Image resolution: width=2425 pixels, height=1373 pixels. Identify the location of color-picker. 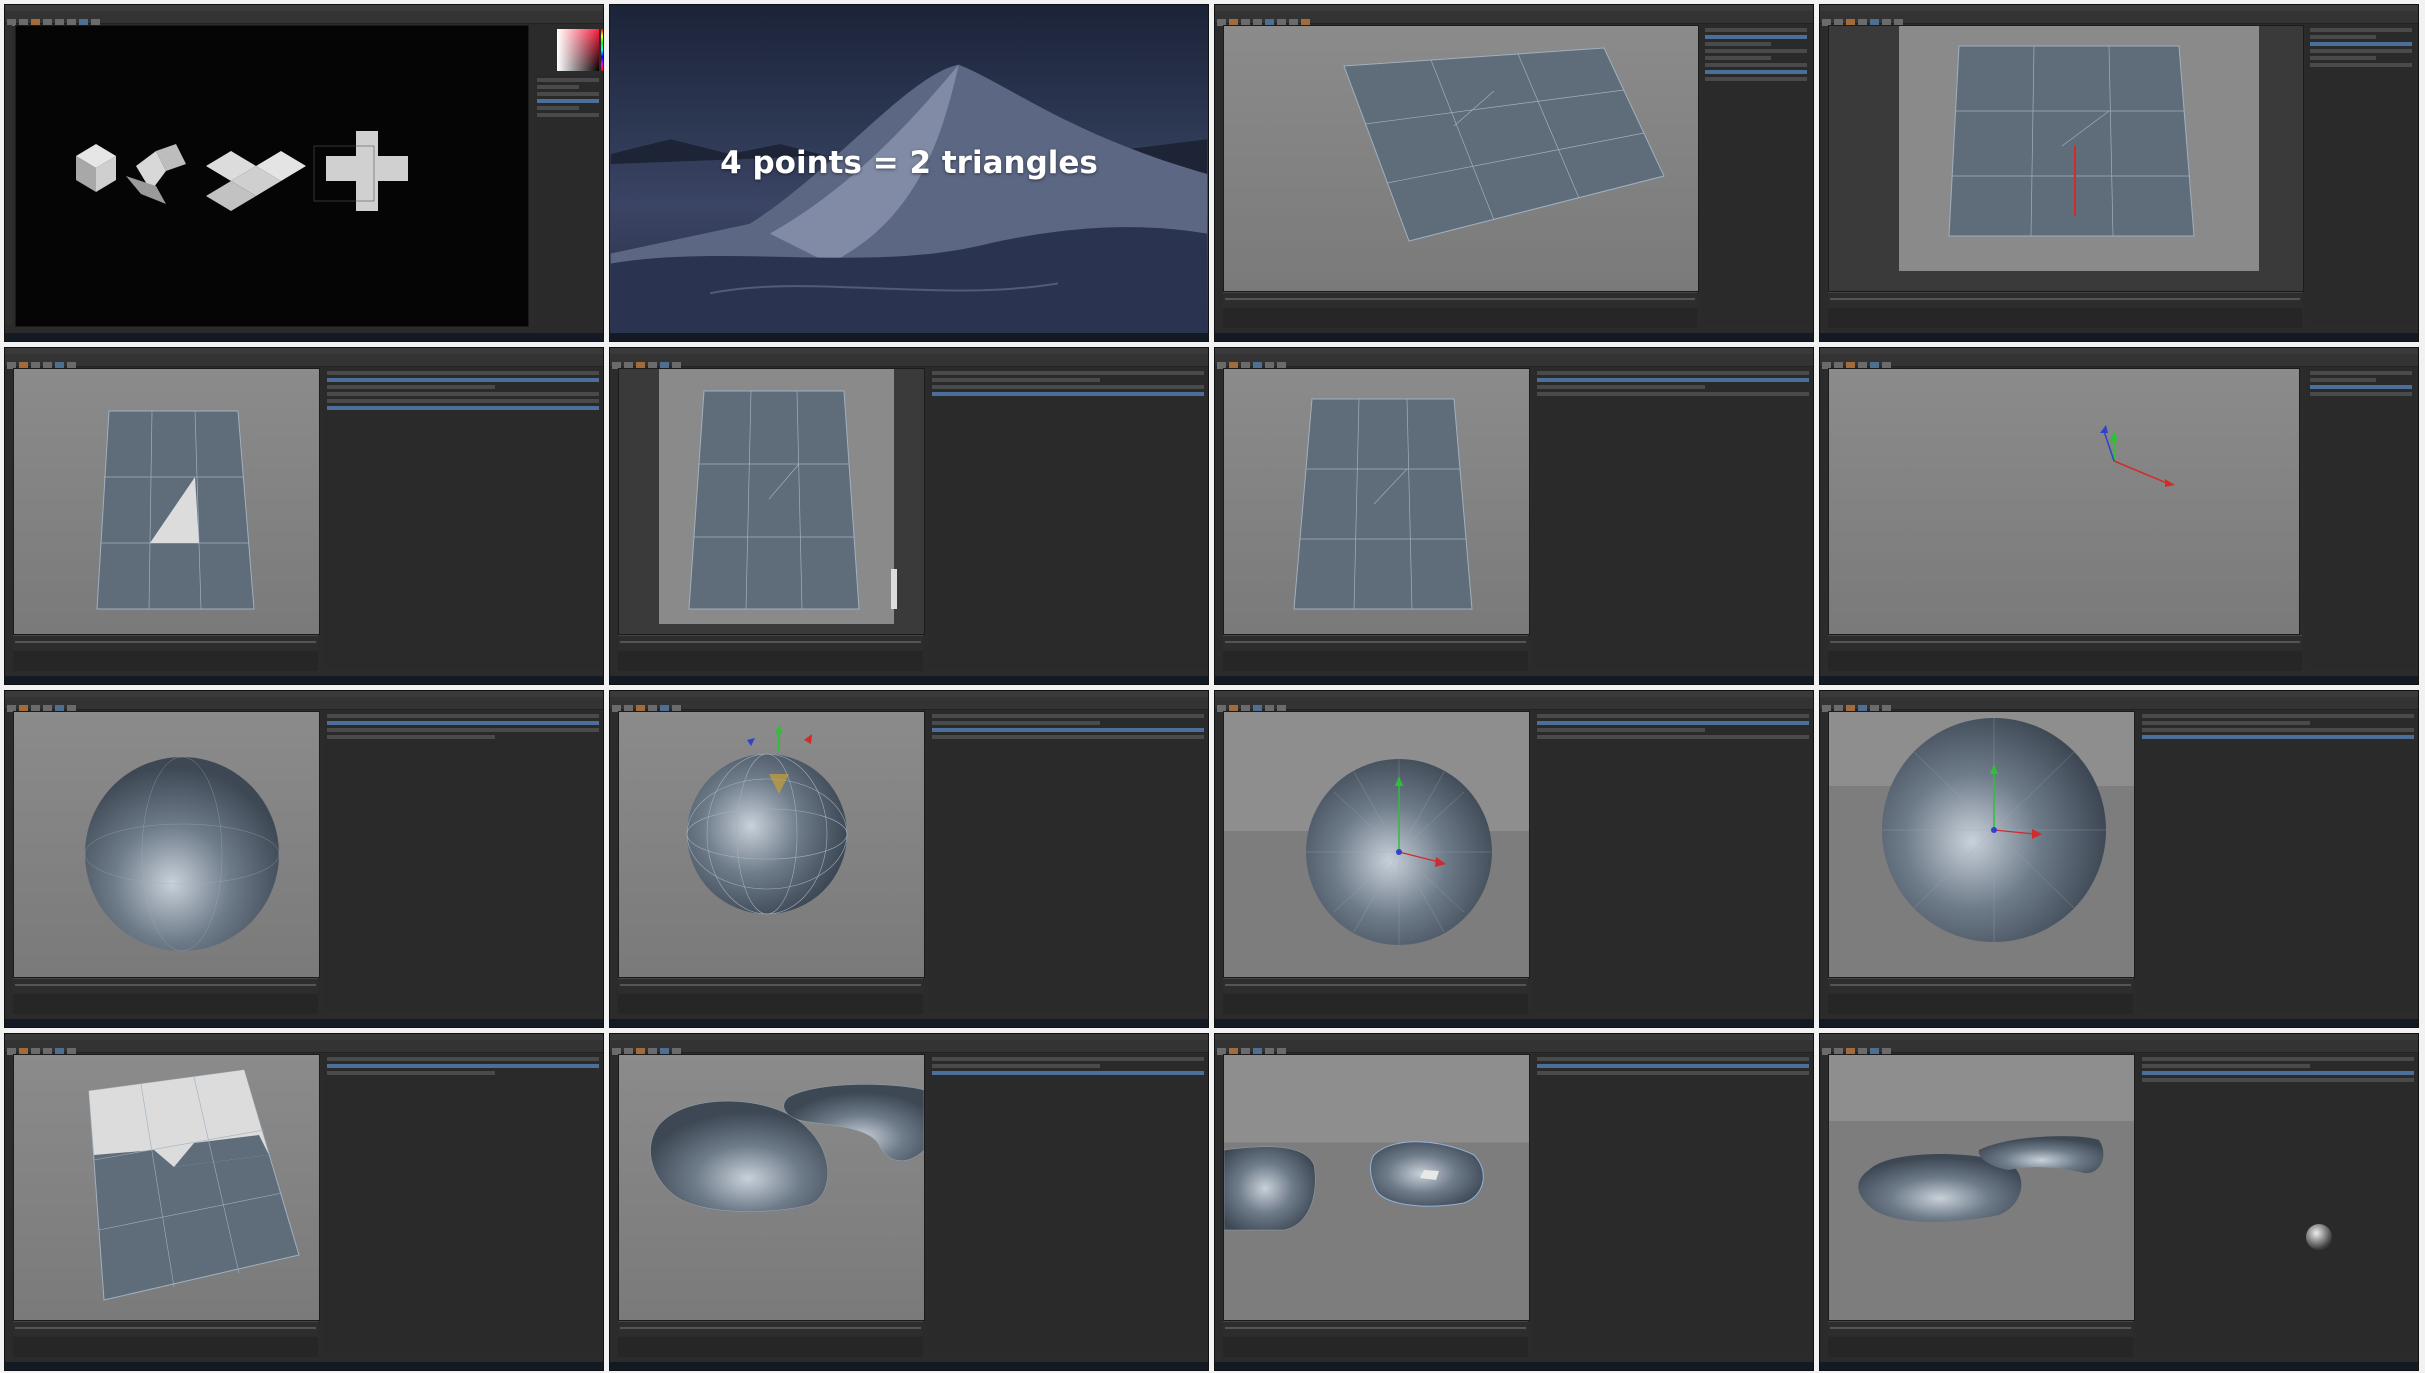
(578, 50).